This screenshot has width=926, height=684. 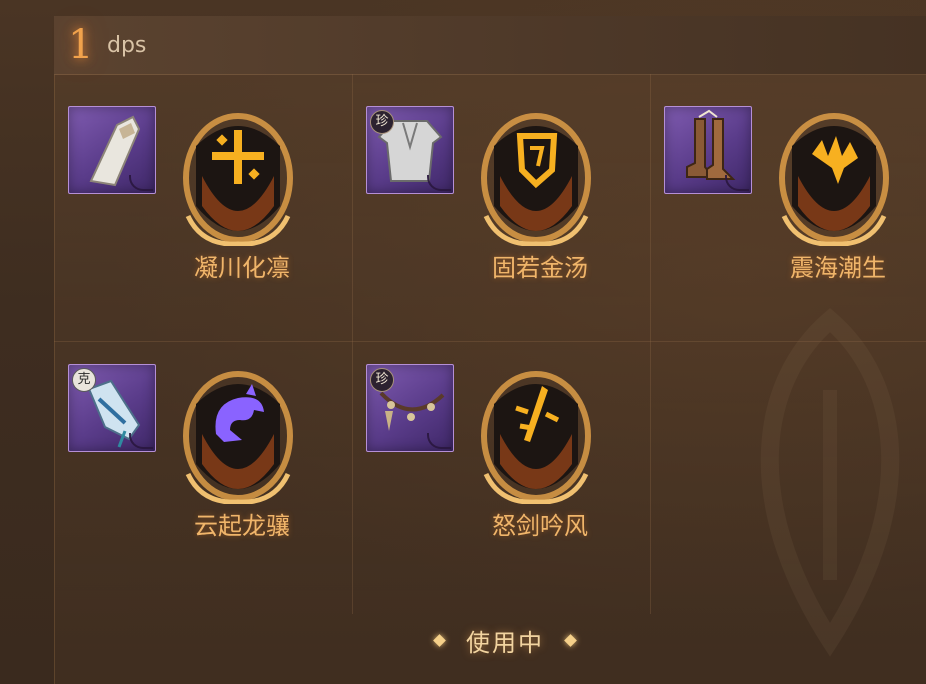 I want to click on loadout-name: dps, so click(x=127, y=45).